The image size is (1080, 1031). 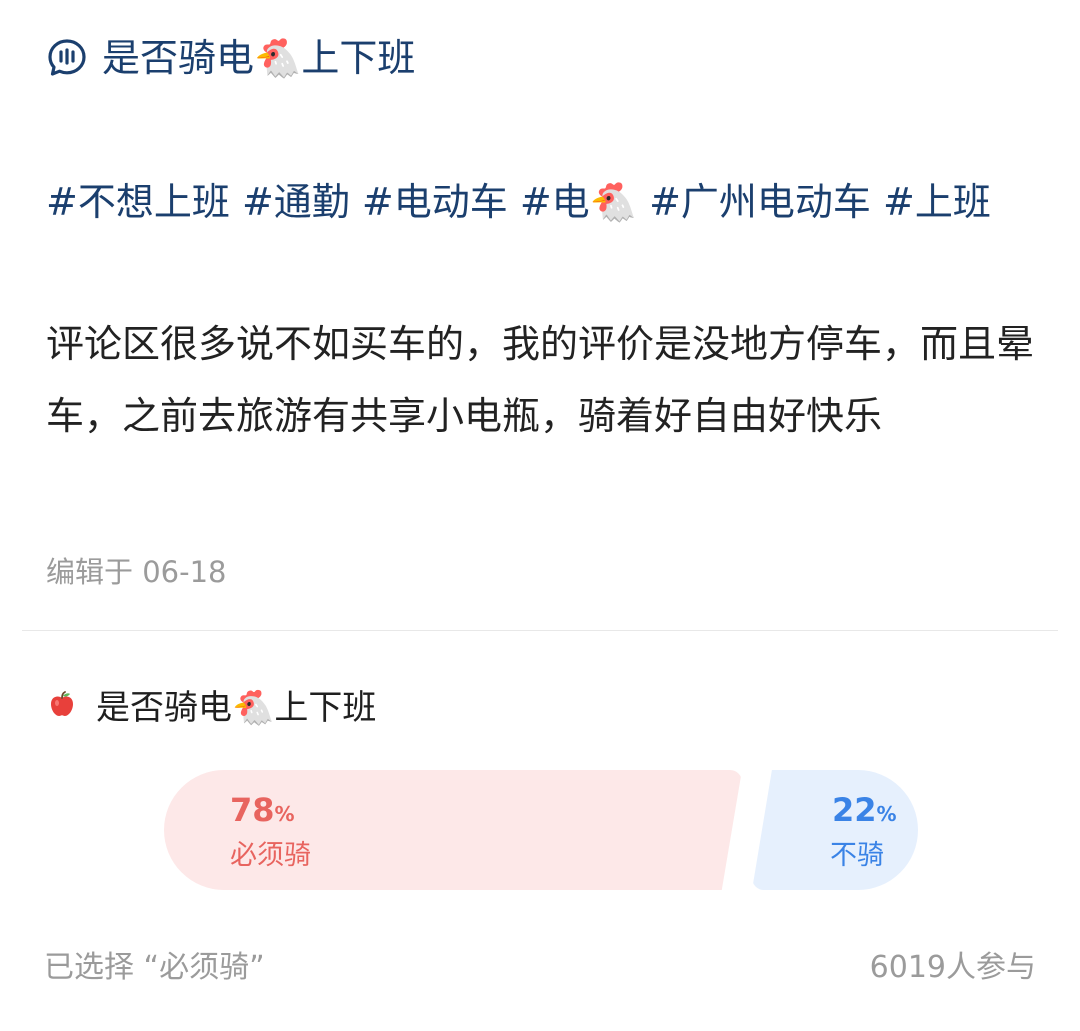 I want to click on hashtag-link: #上班, so click(x=937, y=202).